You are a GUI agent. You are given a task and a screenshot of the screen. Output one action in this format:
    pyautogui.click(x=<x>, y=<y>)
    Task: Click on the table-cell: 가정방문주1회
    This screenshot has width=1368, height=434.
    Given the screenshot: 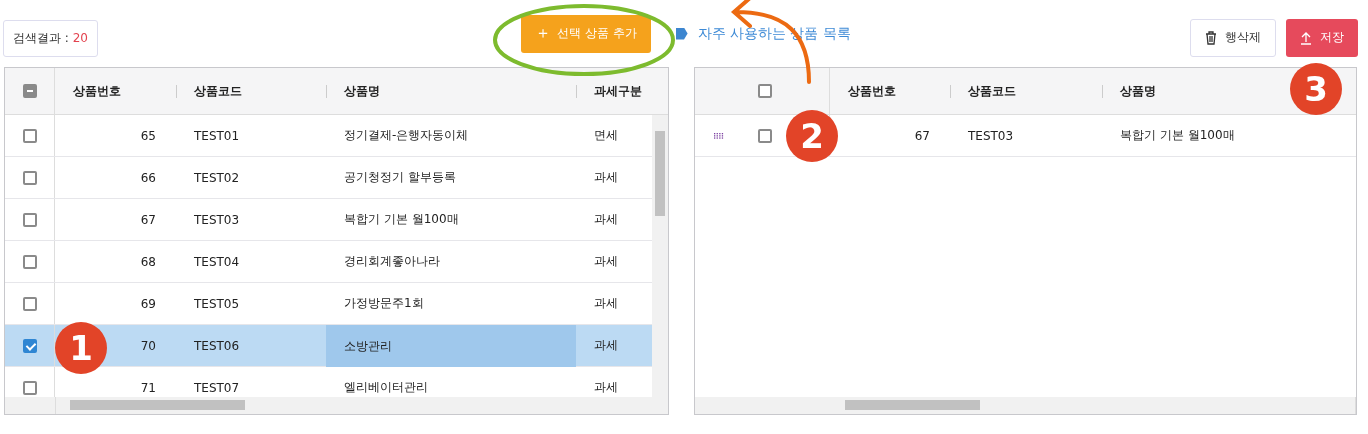 What is the action you would take?
    pyautogui.click(x=384, y=303)
    